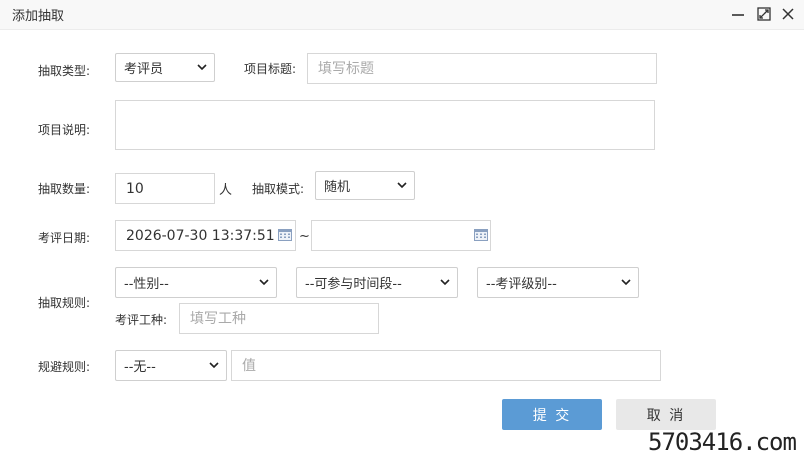  Describe the element at coordinates (279, 318) in the screenshot. I see `worktype-input` at that location.